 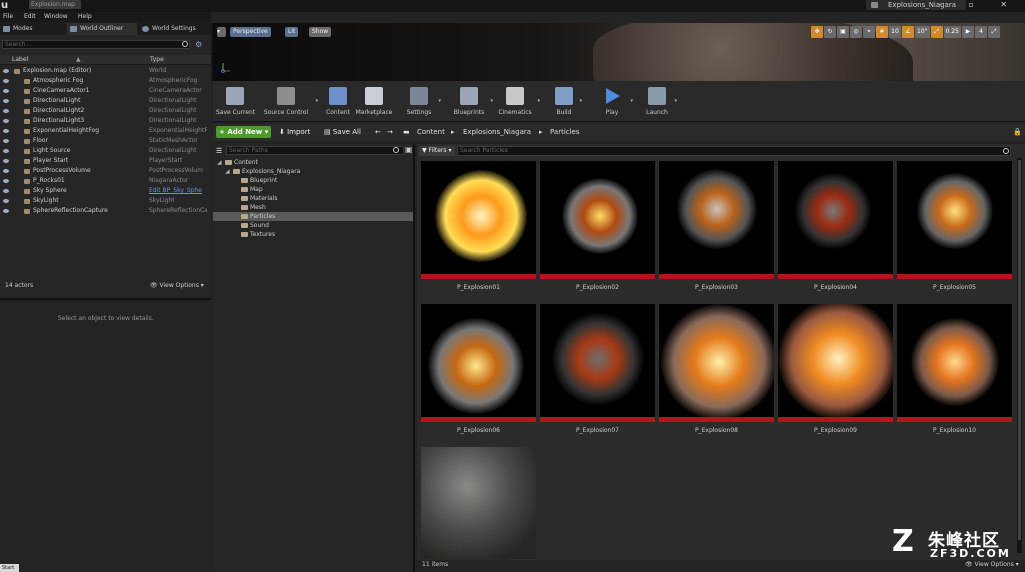 What do you see at coordinates (422, 101) in the screenshot?
I see `settings-button: Settings ▾` at bounding box center [422, 101].